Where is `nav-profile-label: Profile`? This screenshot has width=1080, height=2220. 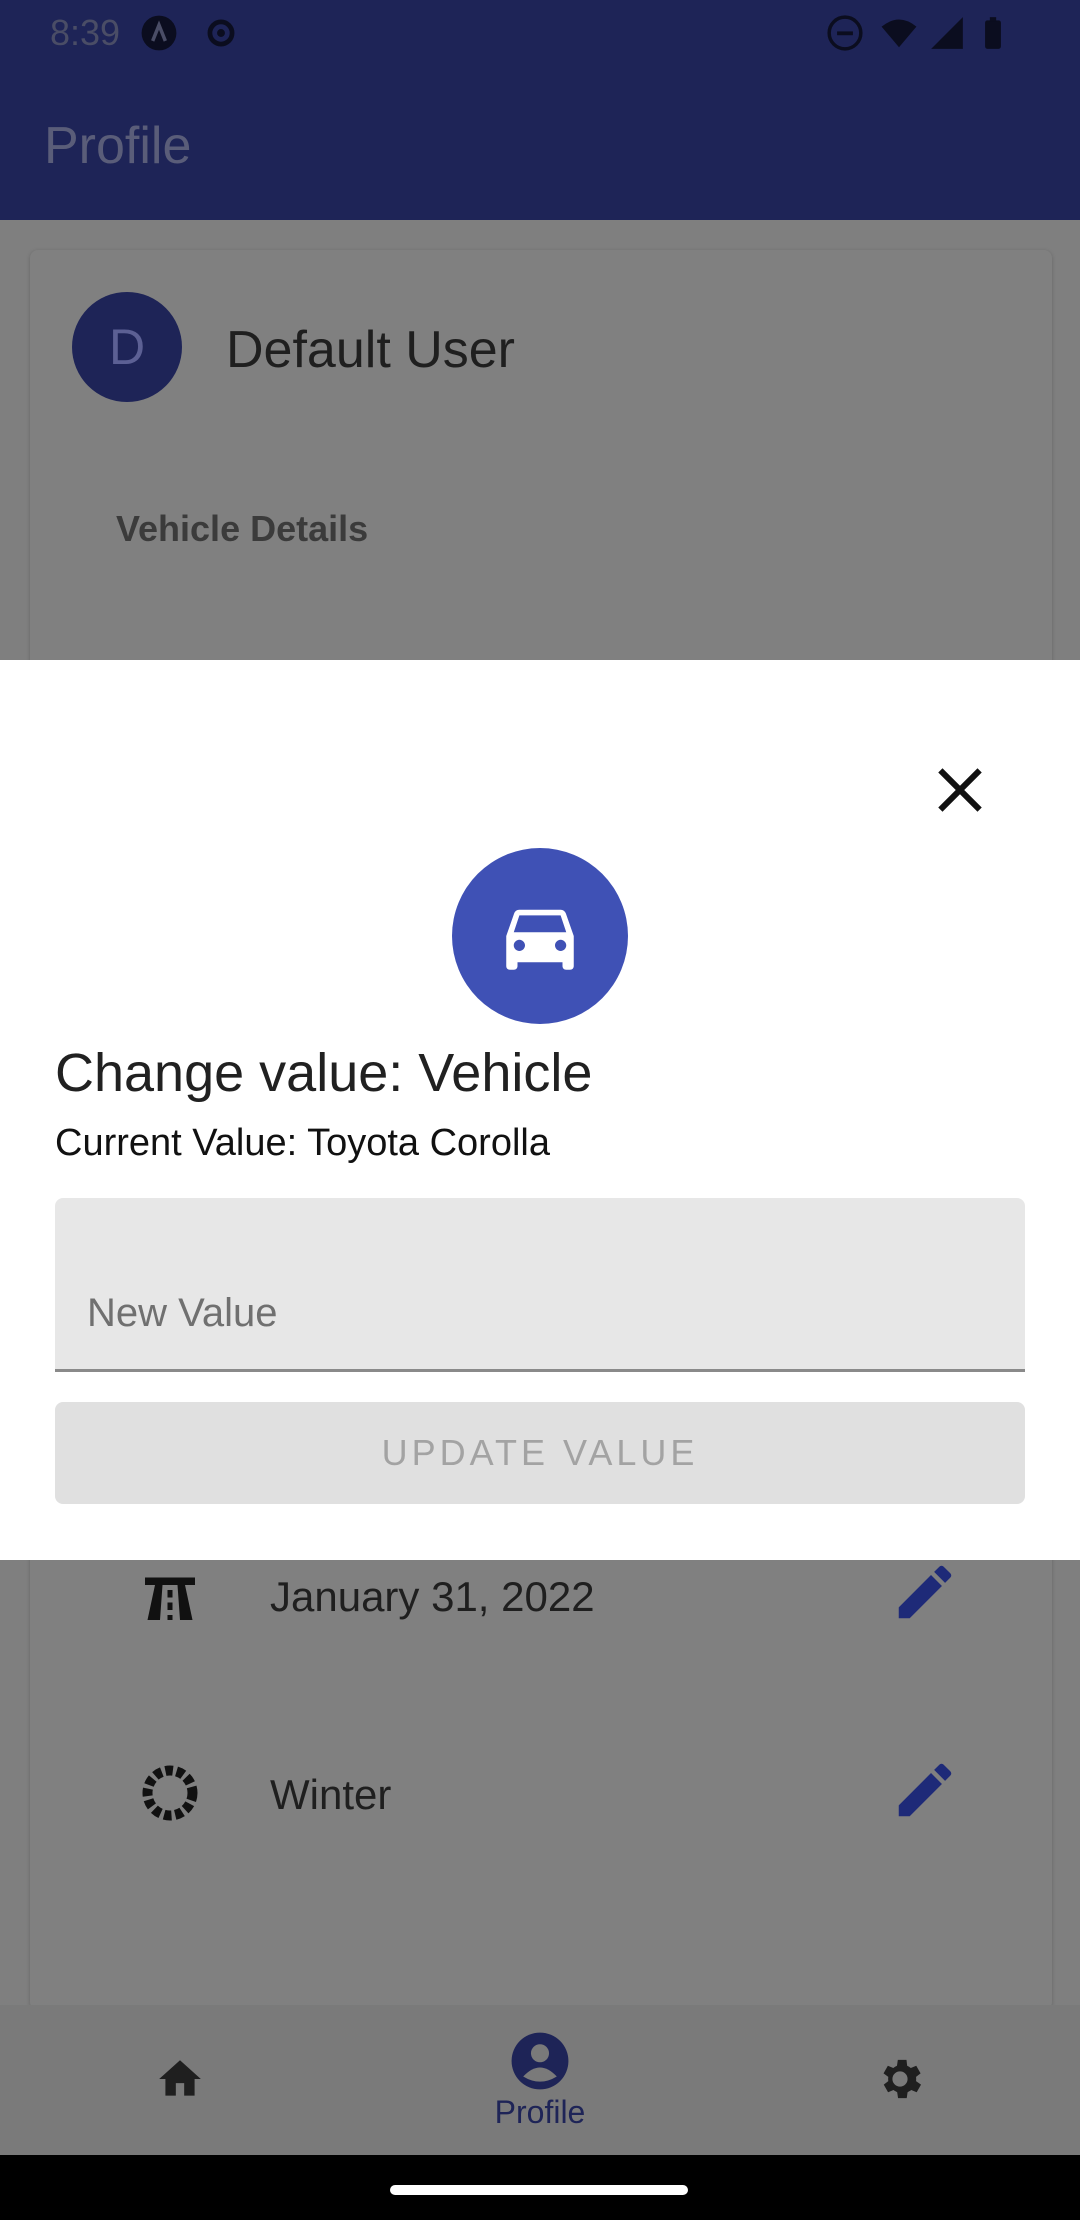
nav-profile-label: Profile is located at coordinates (540, 2111).